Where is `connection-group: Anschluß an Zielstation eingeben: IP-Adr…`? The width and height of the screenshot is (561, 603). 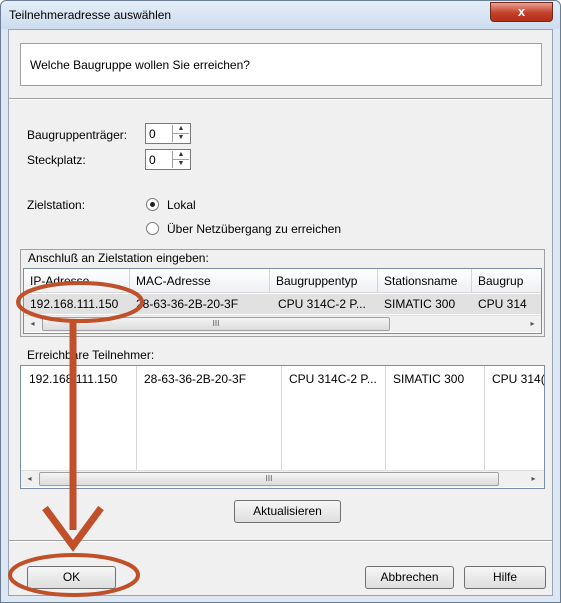
connection-group: Anschluß an Zielstation eingeben: IP-Adr… is located at coordinates (282, 293).